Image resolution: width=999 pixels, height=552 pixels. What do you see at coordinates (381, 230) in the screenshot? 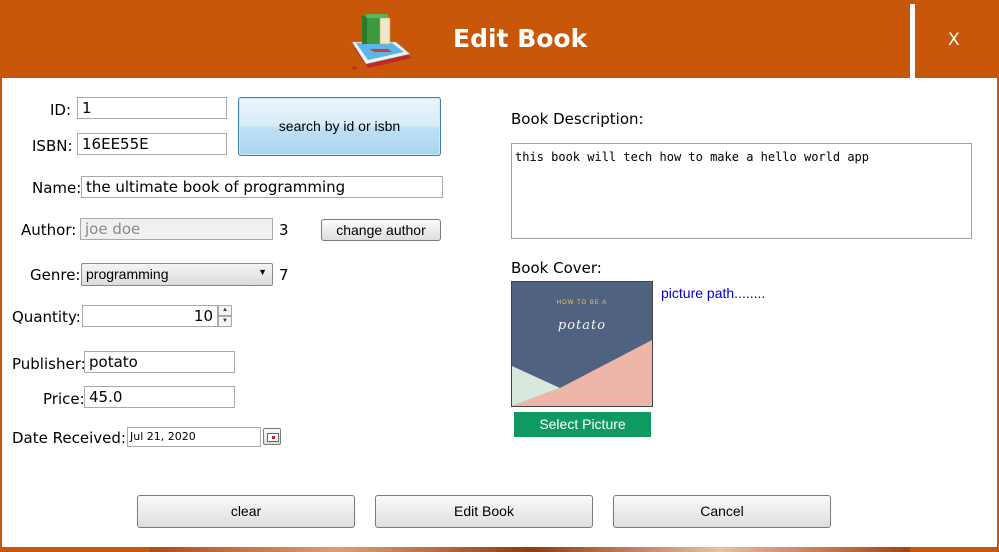
I see `change-author-button: change author` at bounding box center [381, 230].